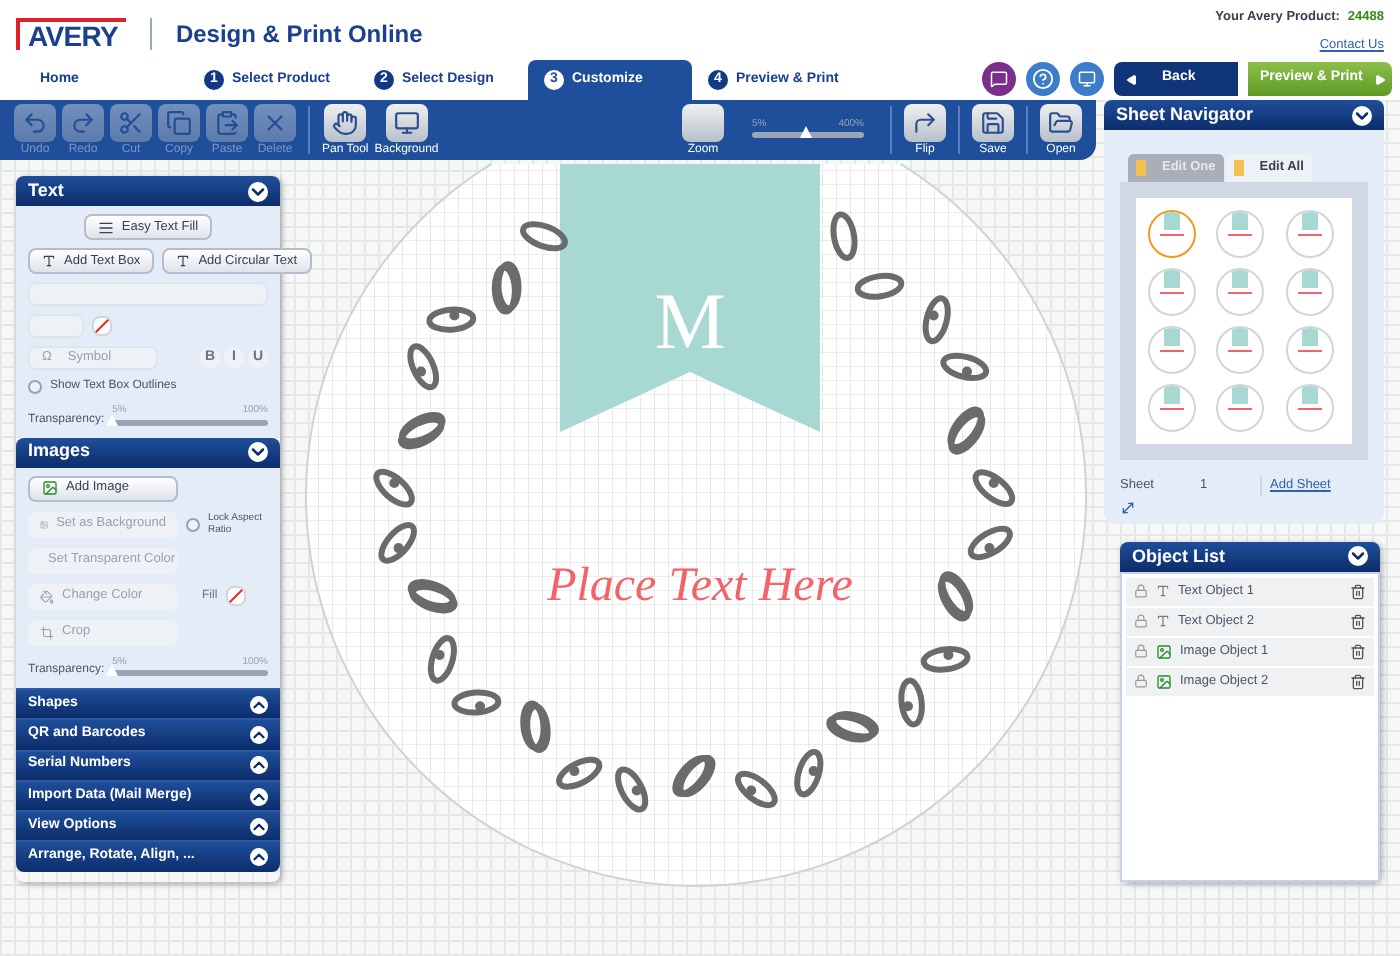 This screenshot has width=1400, height=956. Describe the element at coordinates (179, 122) in the screenshot. I see `copy-icon` at that location.